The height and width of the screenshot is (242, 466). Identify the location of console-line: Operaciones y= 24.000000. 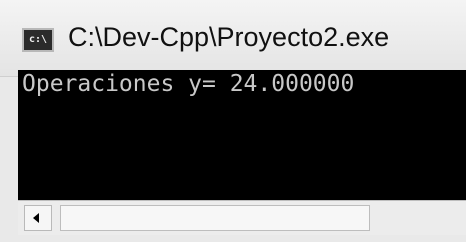
(188, 84).